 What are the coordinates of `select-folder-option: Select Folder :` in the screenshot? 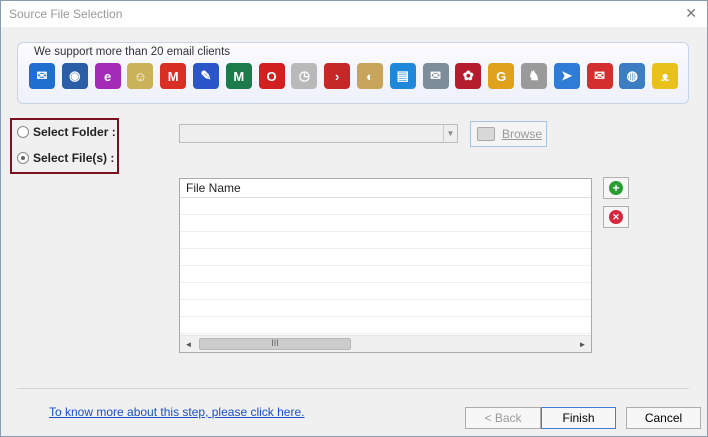 It's located at (66, 132).